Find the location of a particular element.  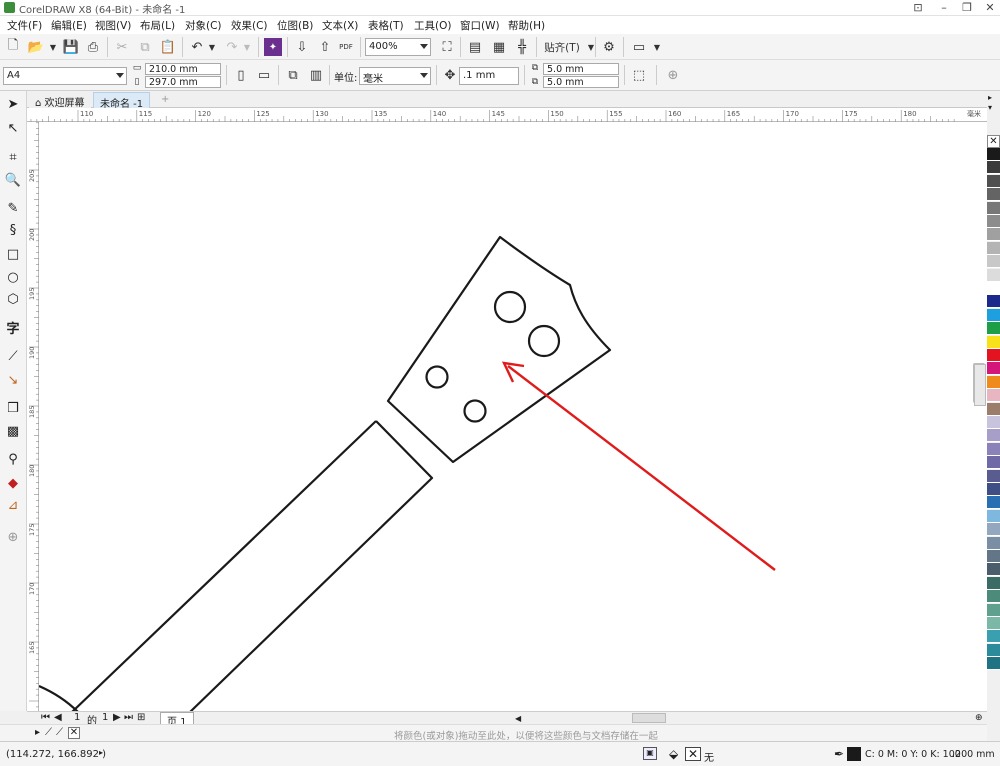

zoom-level-combo: 400% is located at coordinates (398, 47).